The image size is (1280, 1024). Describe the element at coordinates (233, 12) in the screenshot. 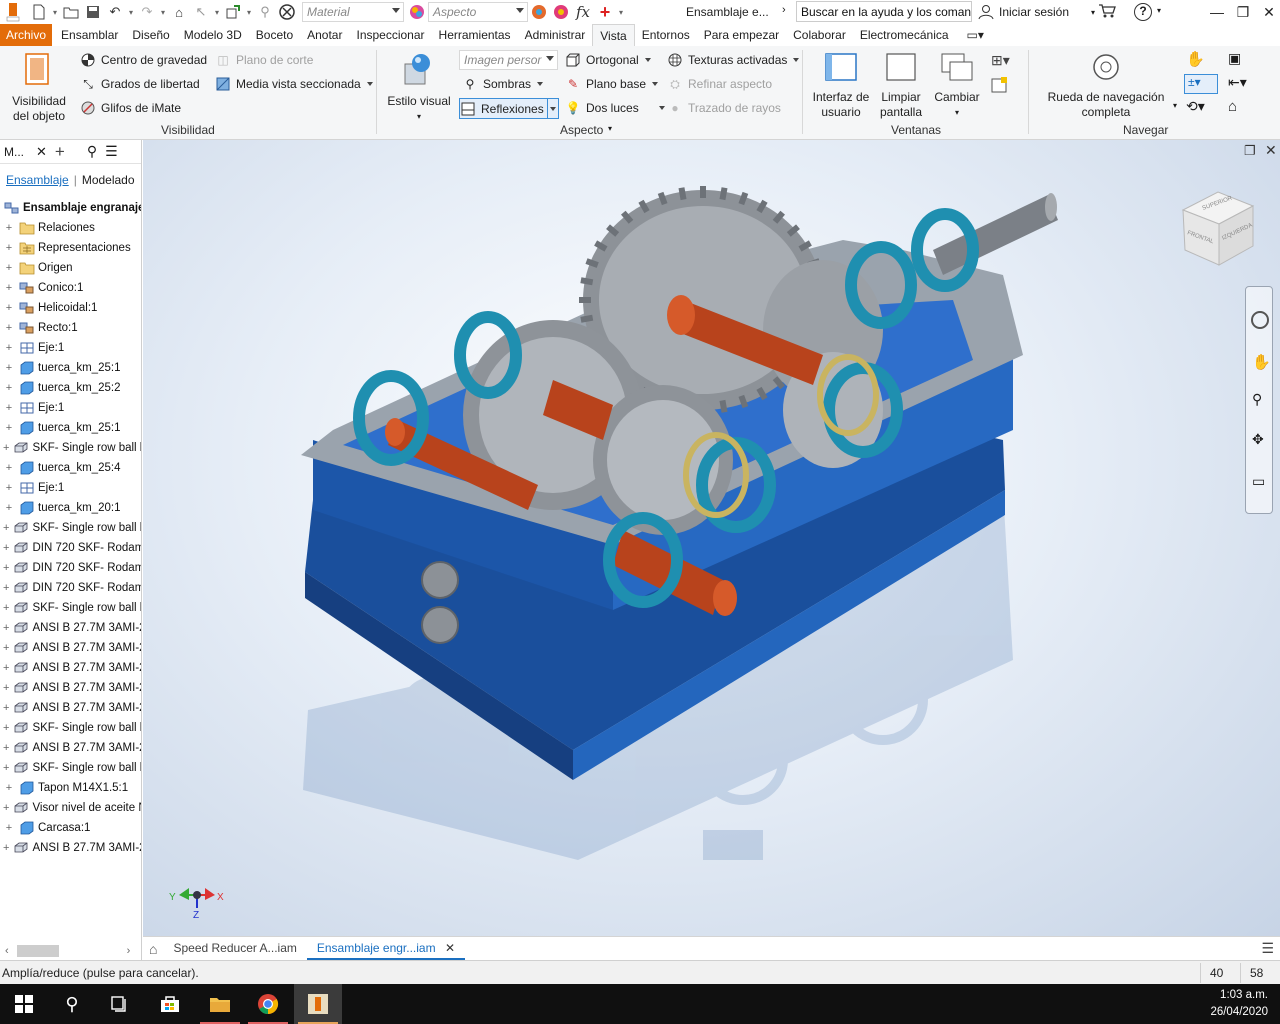

I see `place-component-icon` at that location.